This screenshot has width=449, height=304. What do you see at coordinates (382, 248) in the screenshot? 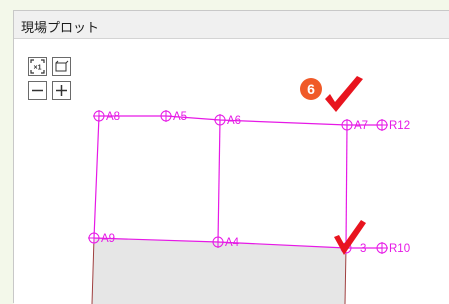
I see `point-marker-r10` at bounding box center [382, 248].